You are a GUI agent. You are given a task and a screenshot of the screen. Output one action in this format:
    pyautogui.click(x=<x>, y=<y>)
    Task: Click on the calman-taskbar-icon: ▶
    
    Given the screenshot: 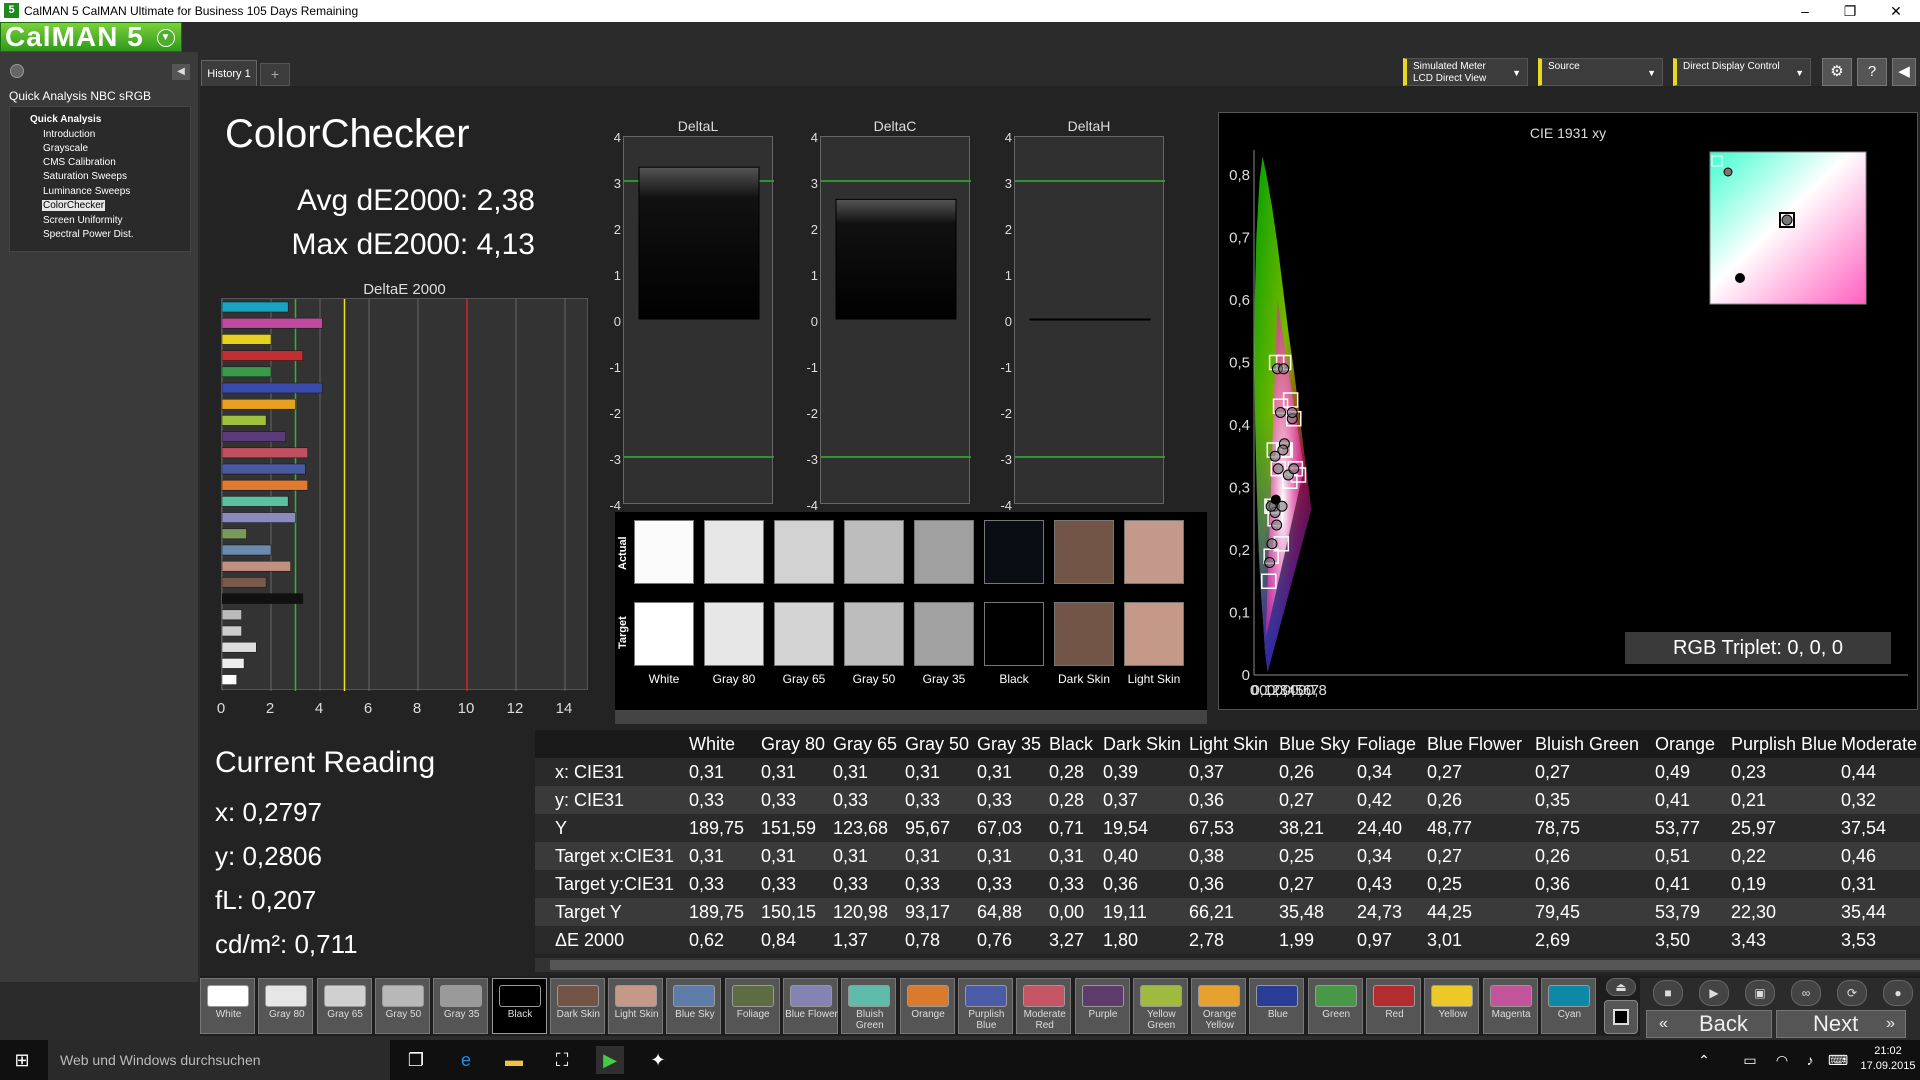 What is the action you would take?
    pyautogui.click(x=610, y=1060)
    